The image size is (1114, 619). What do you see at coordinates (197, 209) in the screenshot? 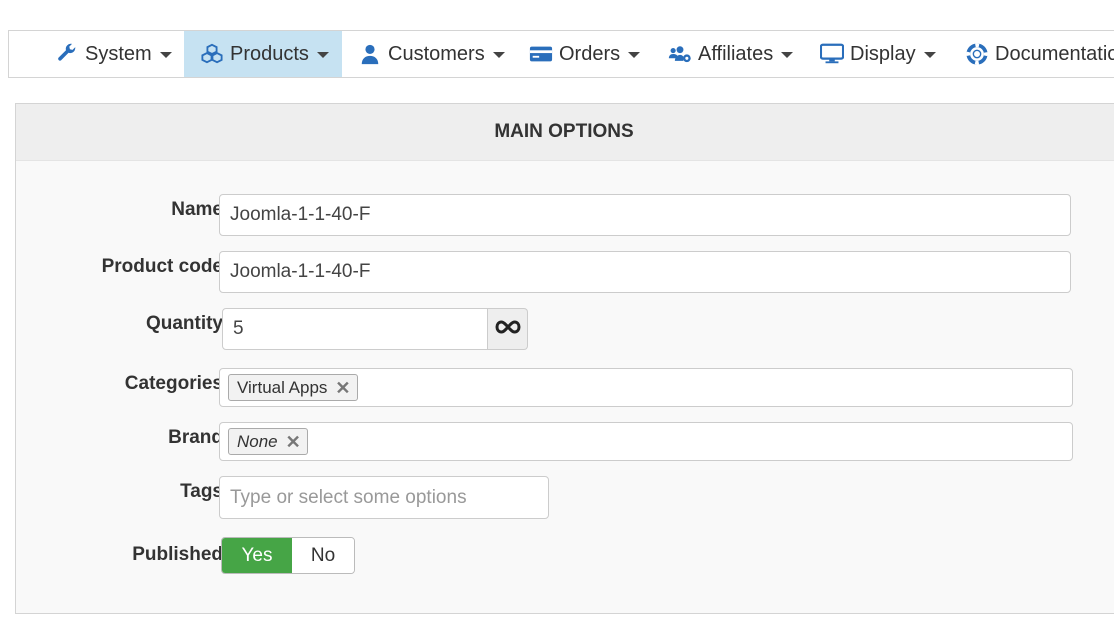
I see `name-label: Name` at bounding box center [197, 209].